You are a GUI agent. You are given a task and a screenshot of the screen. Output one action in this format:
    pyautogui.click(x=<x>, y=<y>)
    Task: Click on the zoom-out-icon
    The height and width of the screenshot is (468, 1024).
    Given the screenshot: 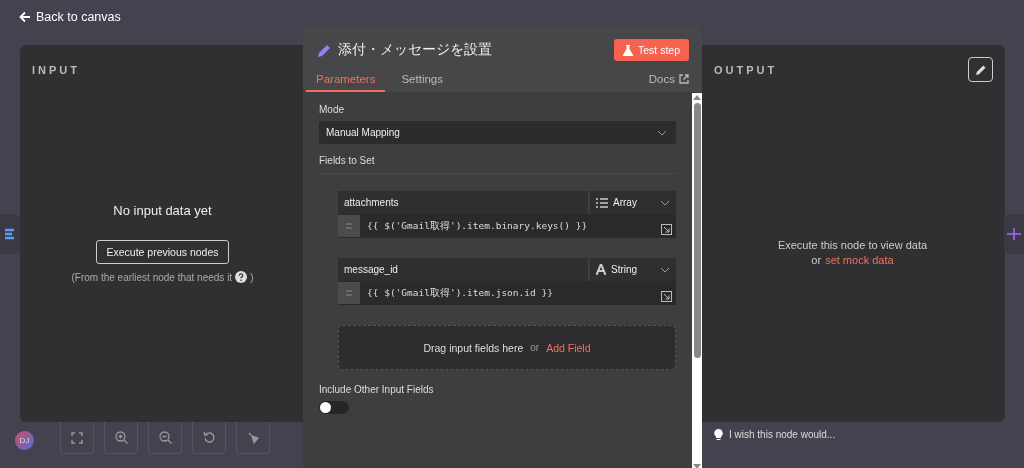 What is the action you would take?
    pyautogui.click(x=165, y=437)
    